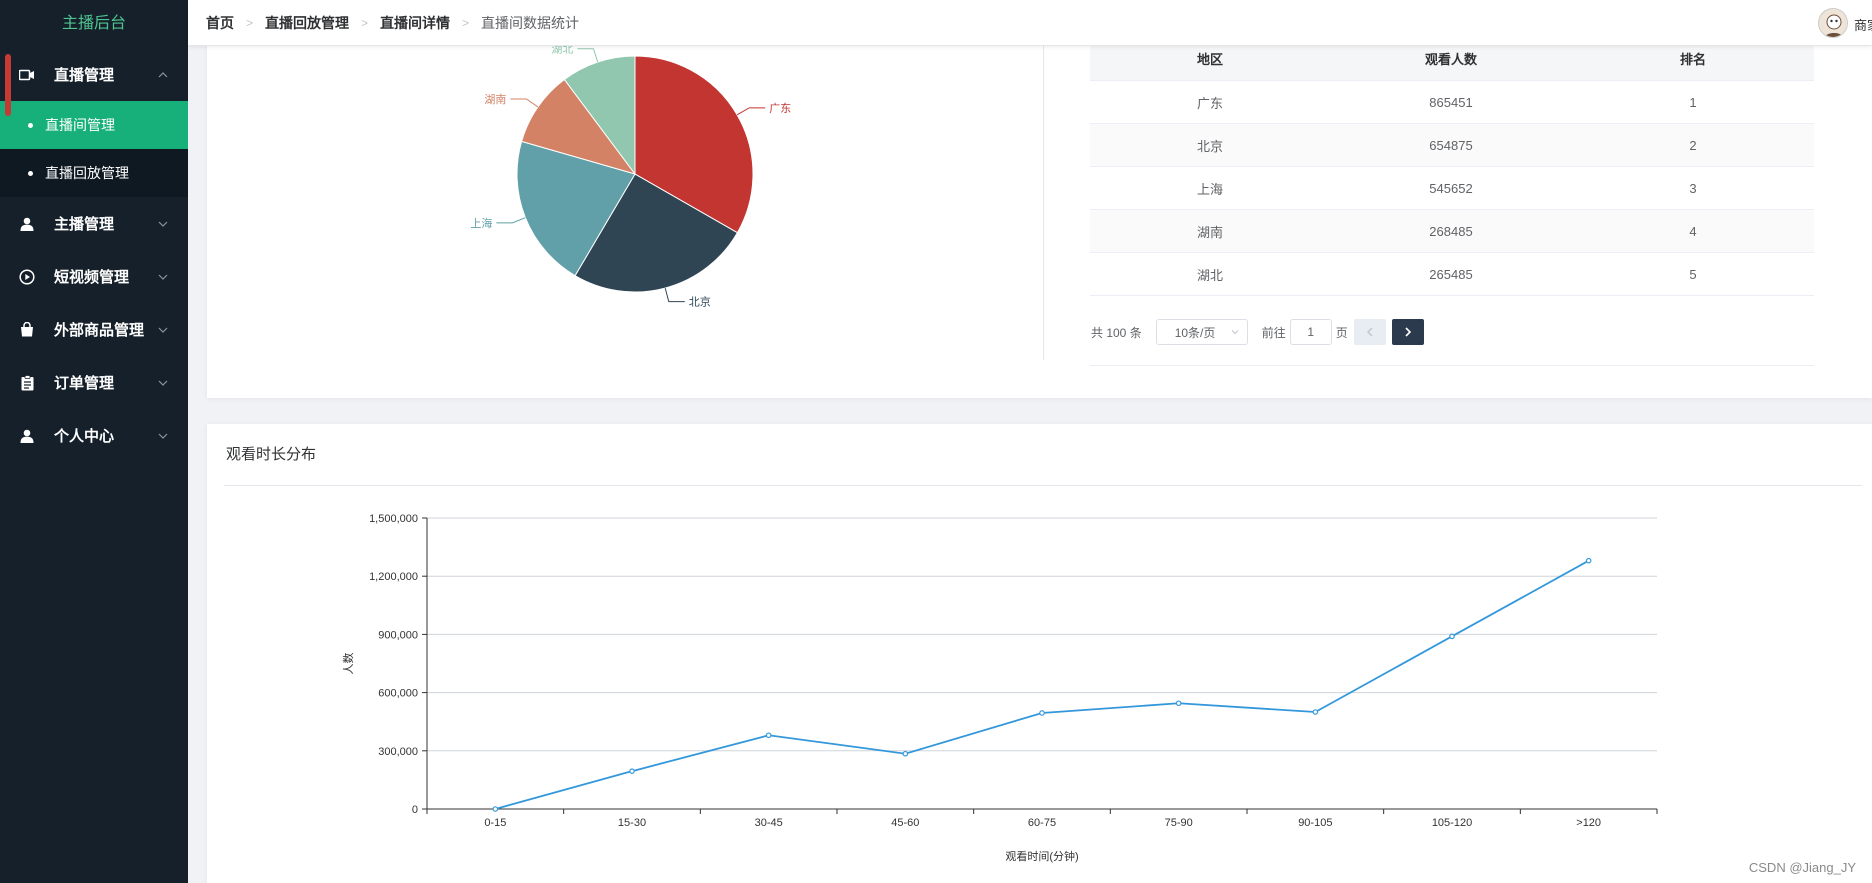 The height and width of the screenshot is (883, 1872). What do you see at coordinates (1273, 332) in the screenshot?
I see `goto-label: 前往` at bounding box center [1273, 332].